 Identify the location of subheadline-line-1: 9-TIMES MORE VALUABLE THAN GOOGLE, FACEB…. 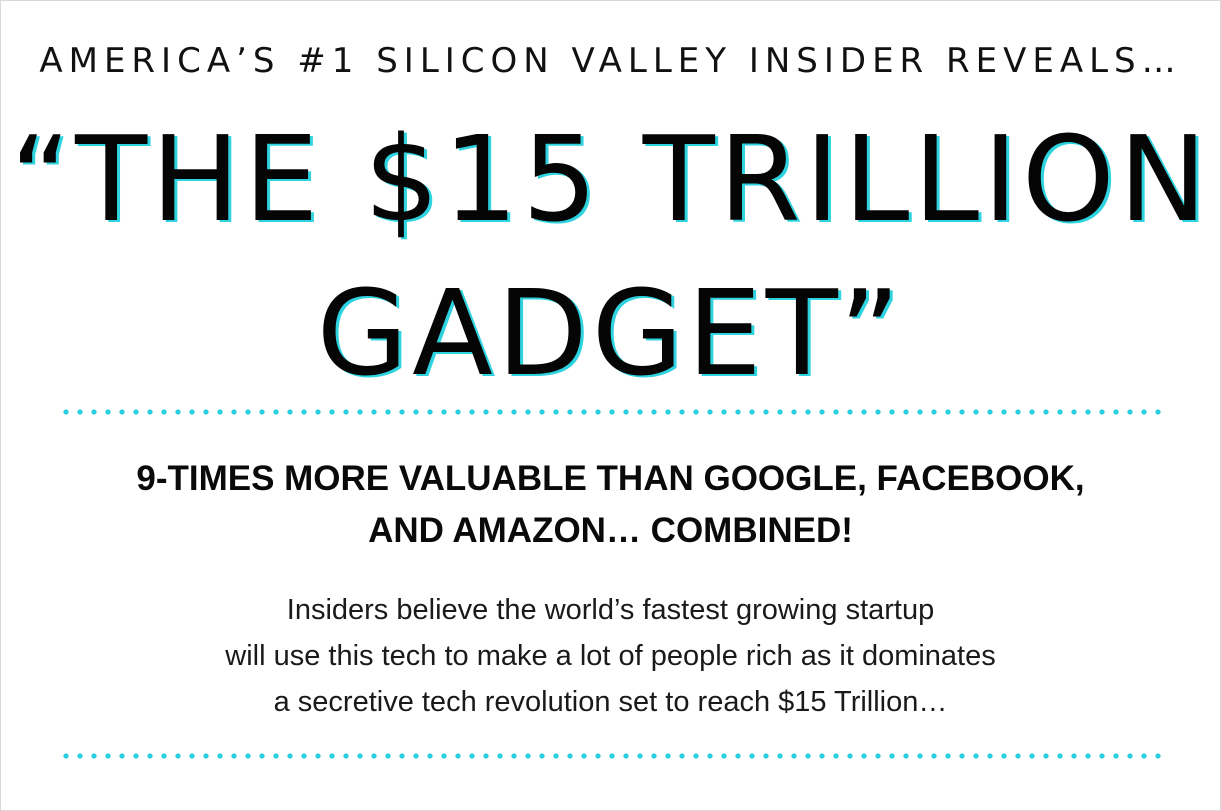
(610, 478).